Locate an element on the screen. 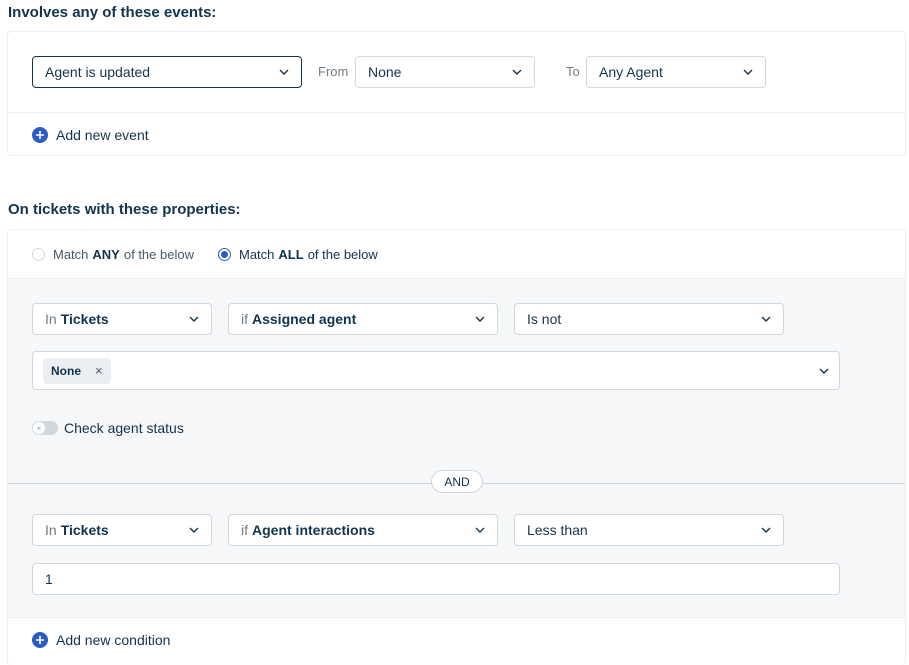  check-agent-status-label: Check agent status is located at coordinates (124, 428).